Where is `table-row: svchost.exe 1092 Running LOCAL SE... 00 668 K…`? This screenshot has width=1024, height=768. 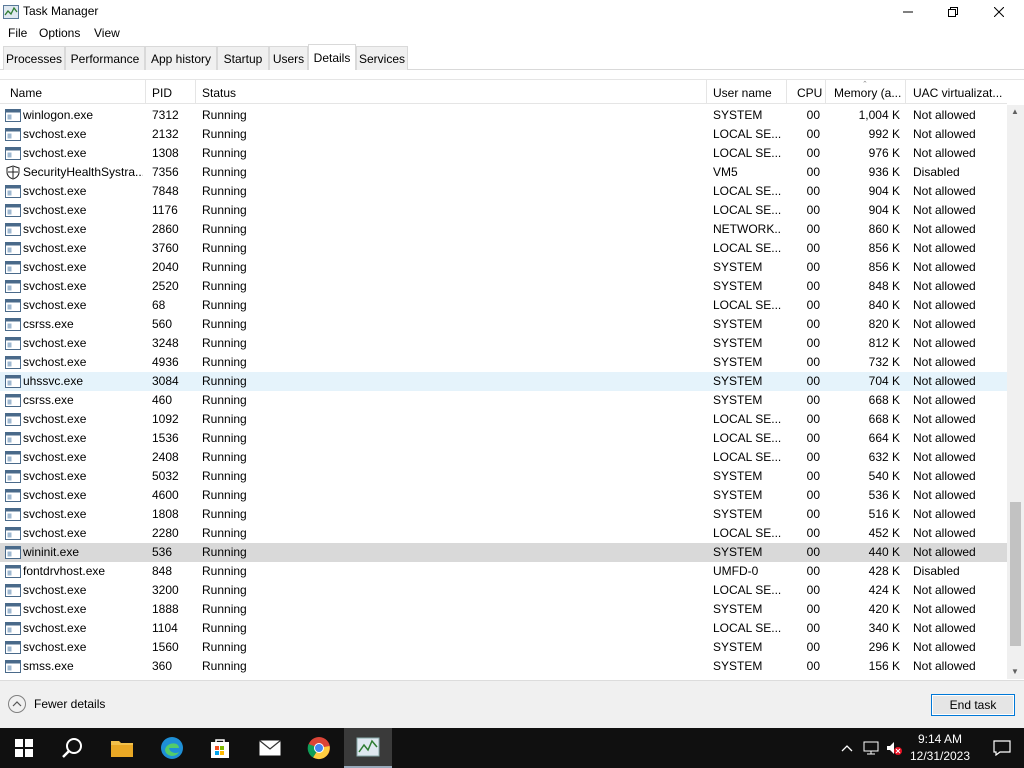 table-row: svchost.exe 1092 Running LOCAL SE... 00 668 K… is located at coordinates (503, 419).